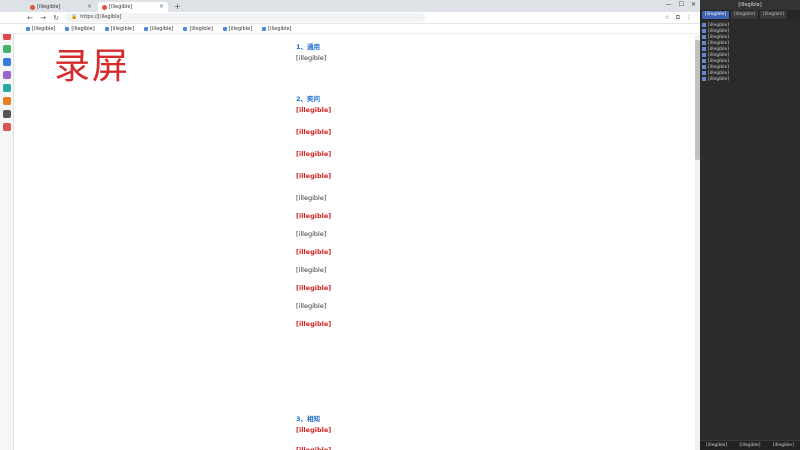 The image size is (800, 450). What do you see at coordinates (177, 7) in the screenshot?
I see `new-tab-icon: +` at bounding box center [177, 7].